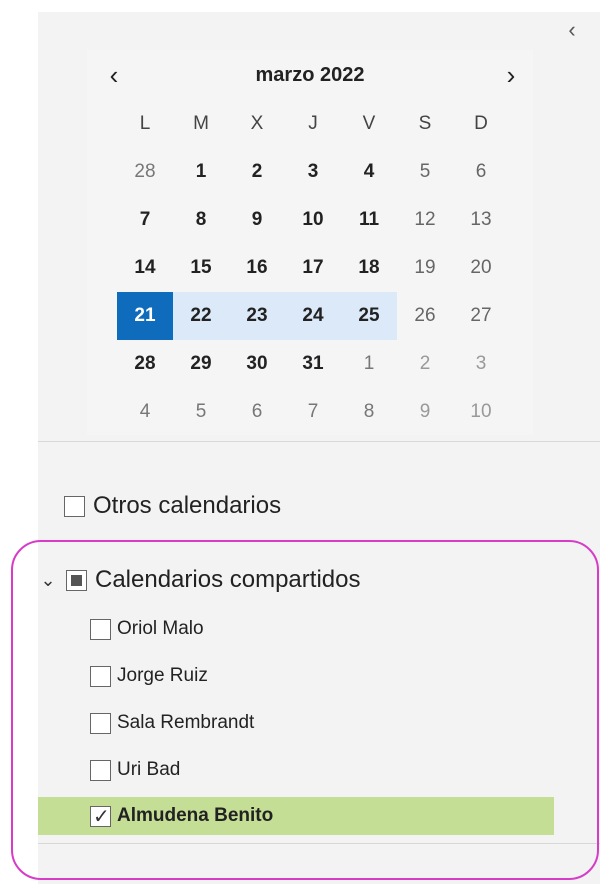  I want to click on calendar-item: Jorge Ruiz, so click(296, 676).